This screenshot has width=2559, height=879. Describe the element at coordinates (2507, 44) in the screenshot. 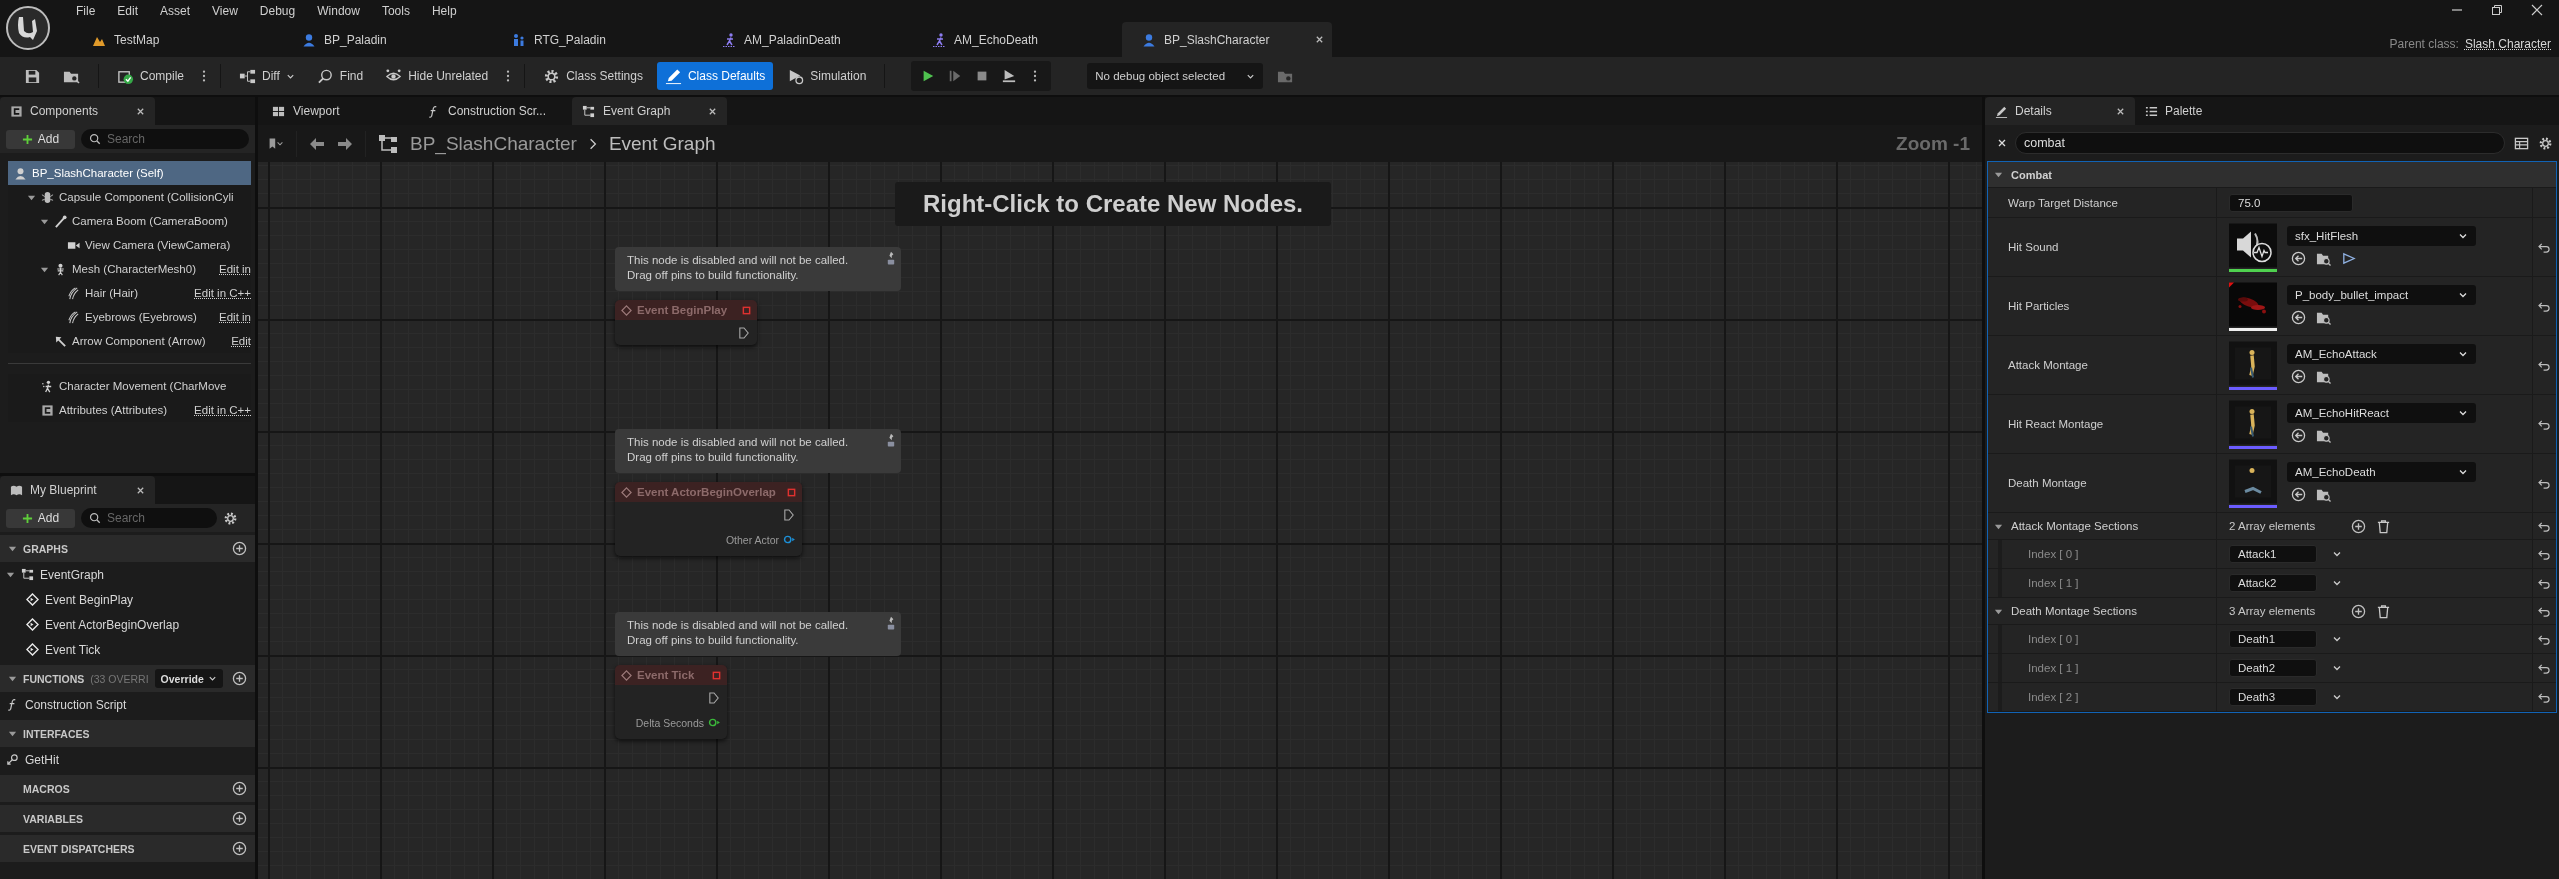

I see `parent-class-link: Slash Character` at that location.